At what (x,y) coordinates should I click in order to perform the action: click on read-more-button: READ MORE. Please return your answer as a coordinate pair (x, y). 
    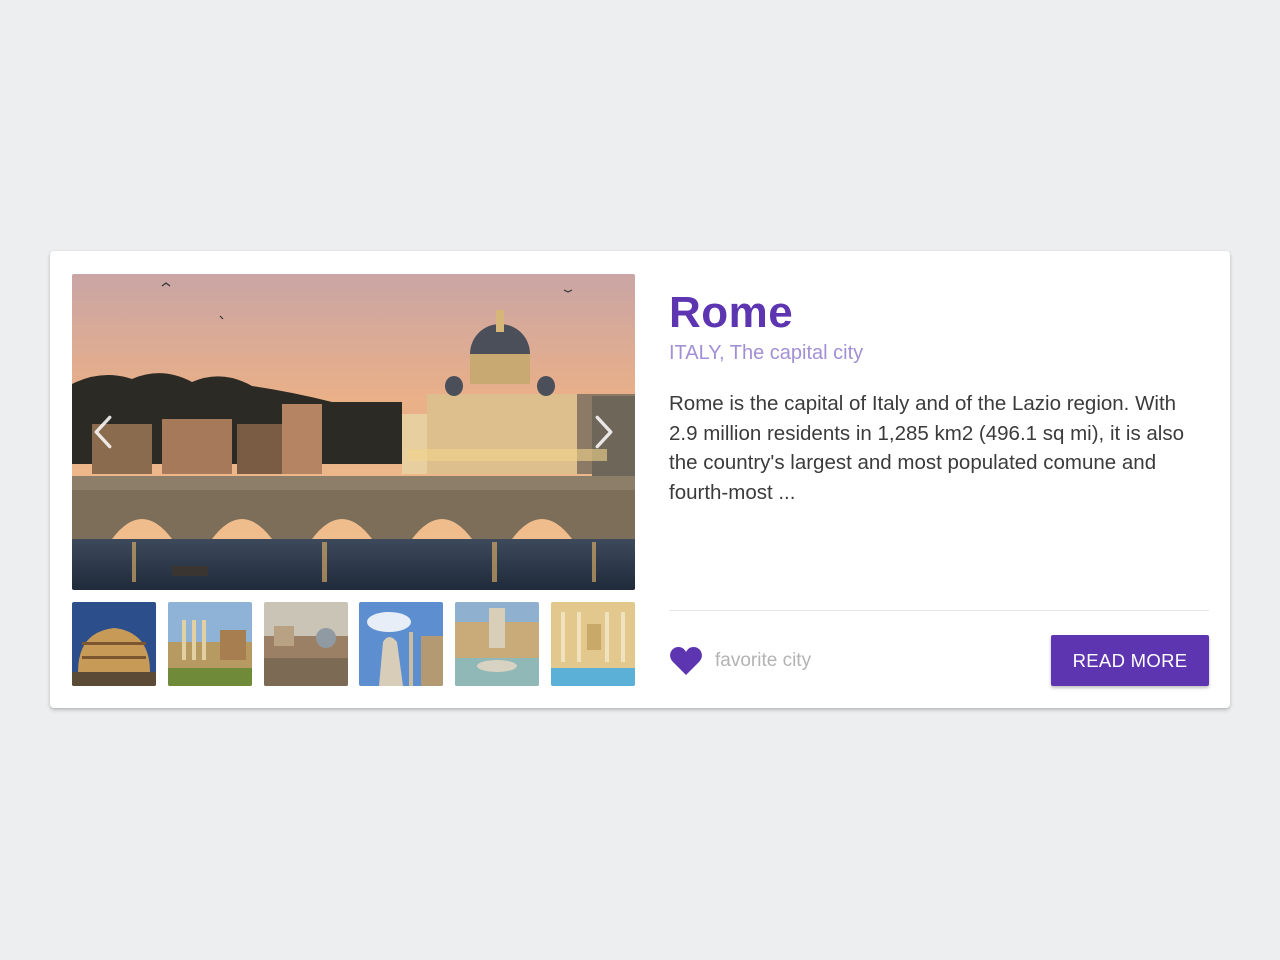
    Looking at the image, I should click on (1130, 660).